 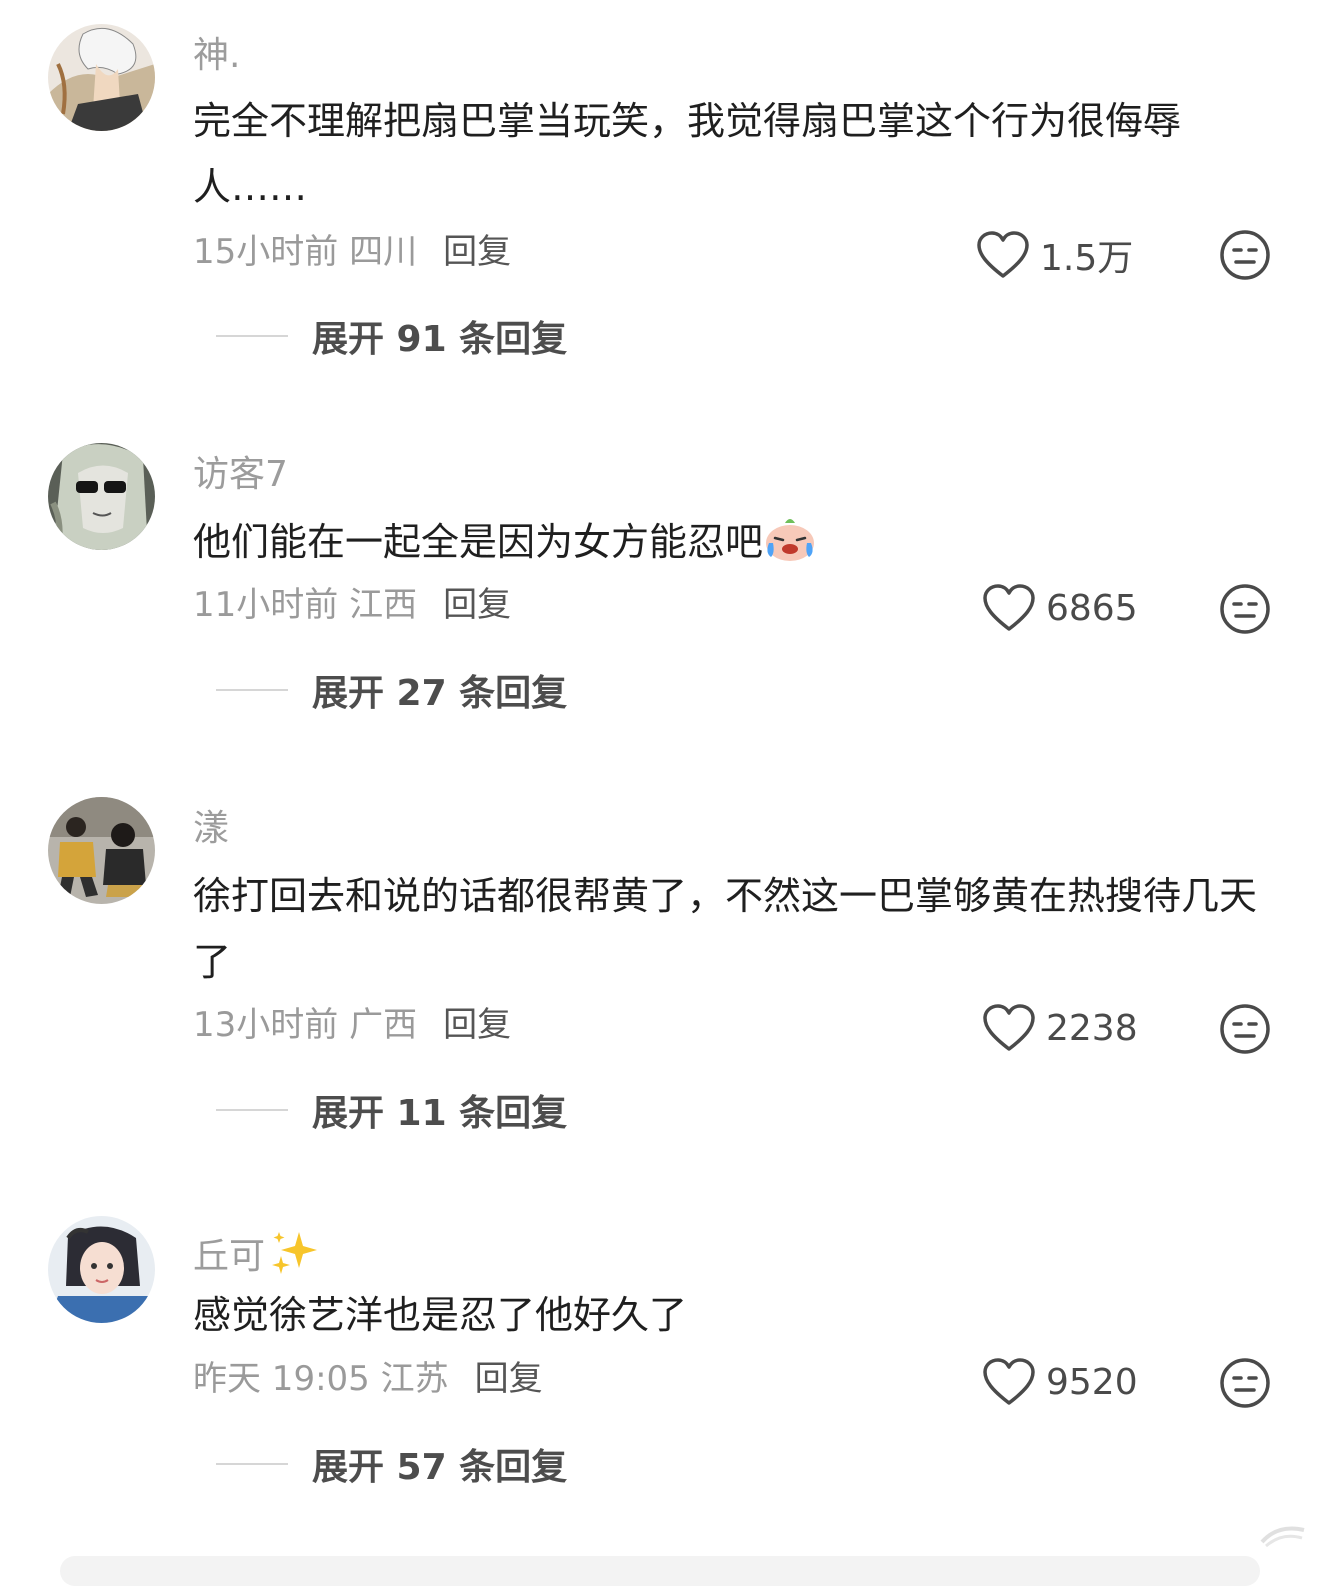 I want to click on comment-text: 他们能在一起全是因为女方能忍吧, so click(x=728, y=542).